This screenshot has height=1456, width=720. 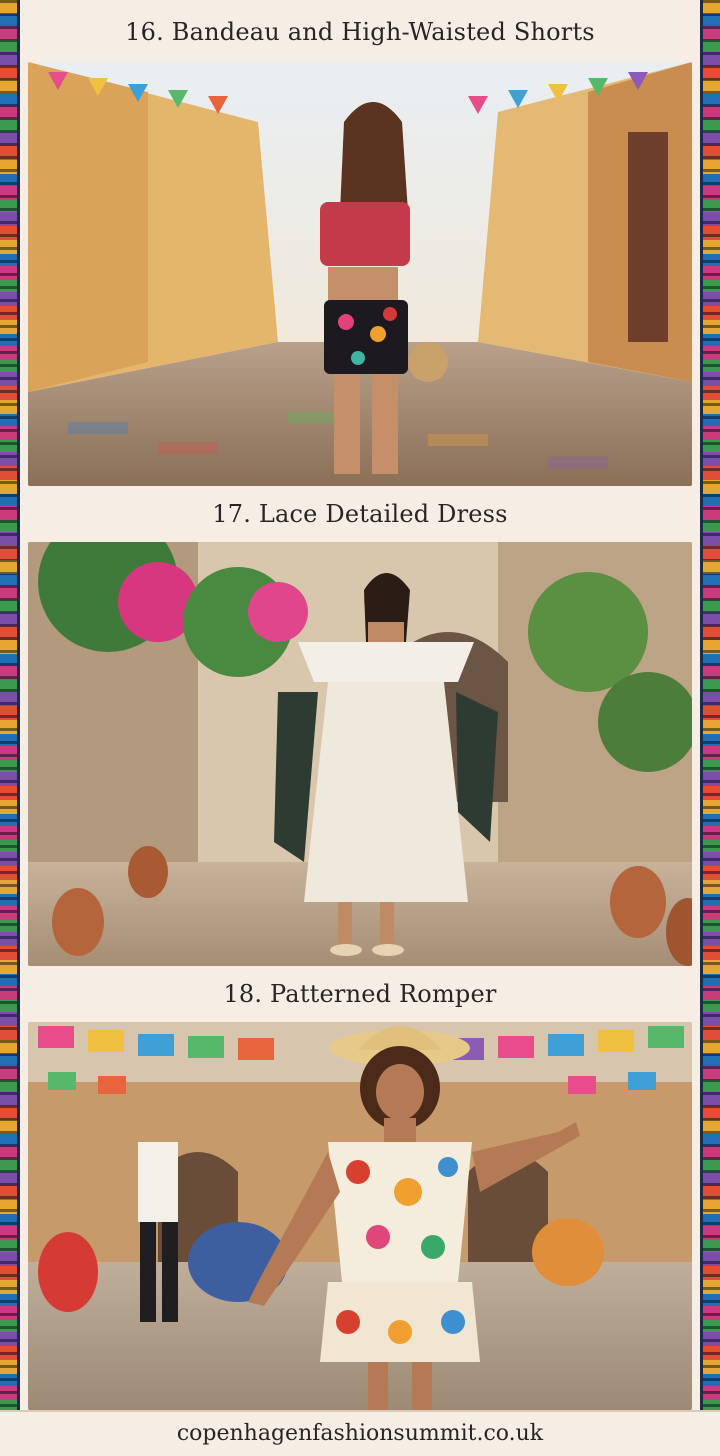 I want to click on section-title: 18. Patterned Romper, so click(x=360, y=994).